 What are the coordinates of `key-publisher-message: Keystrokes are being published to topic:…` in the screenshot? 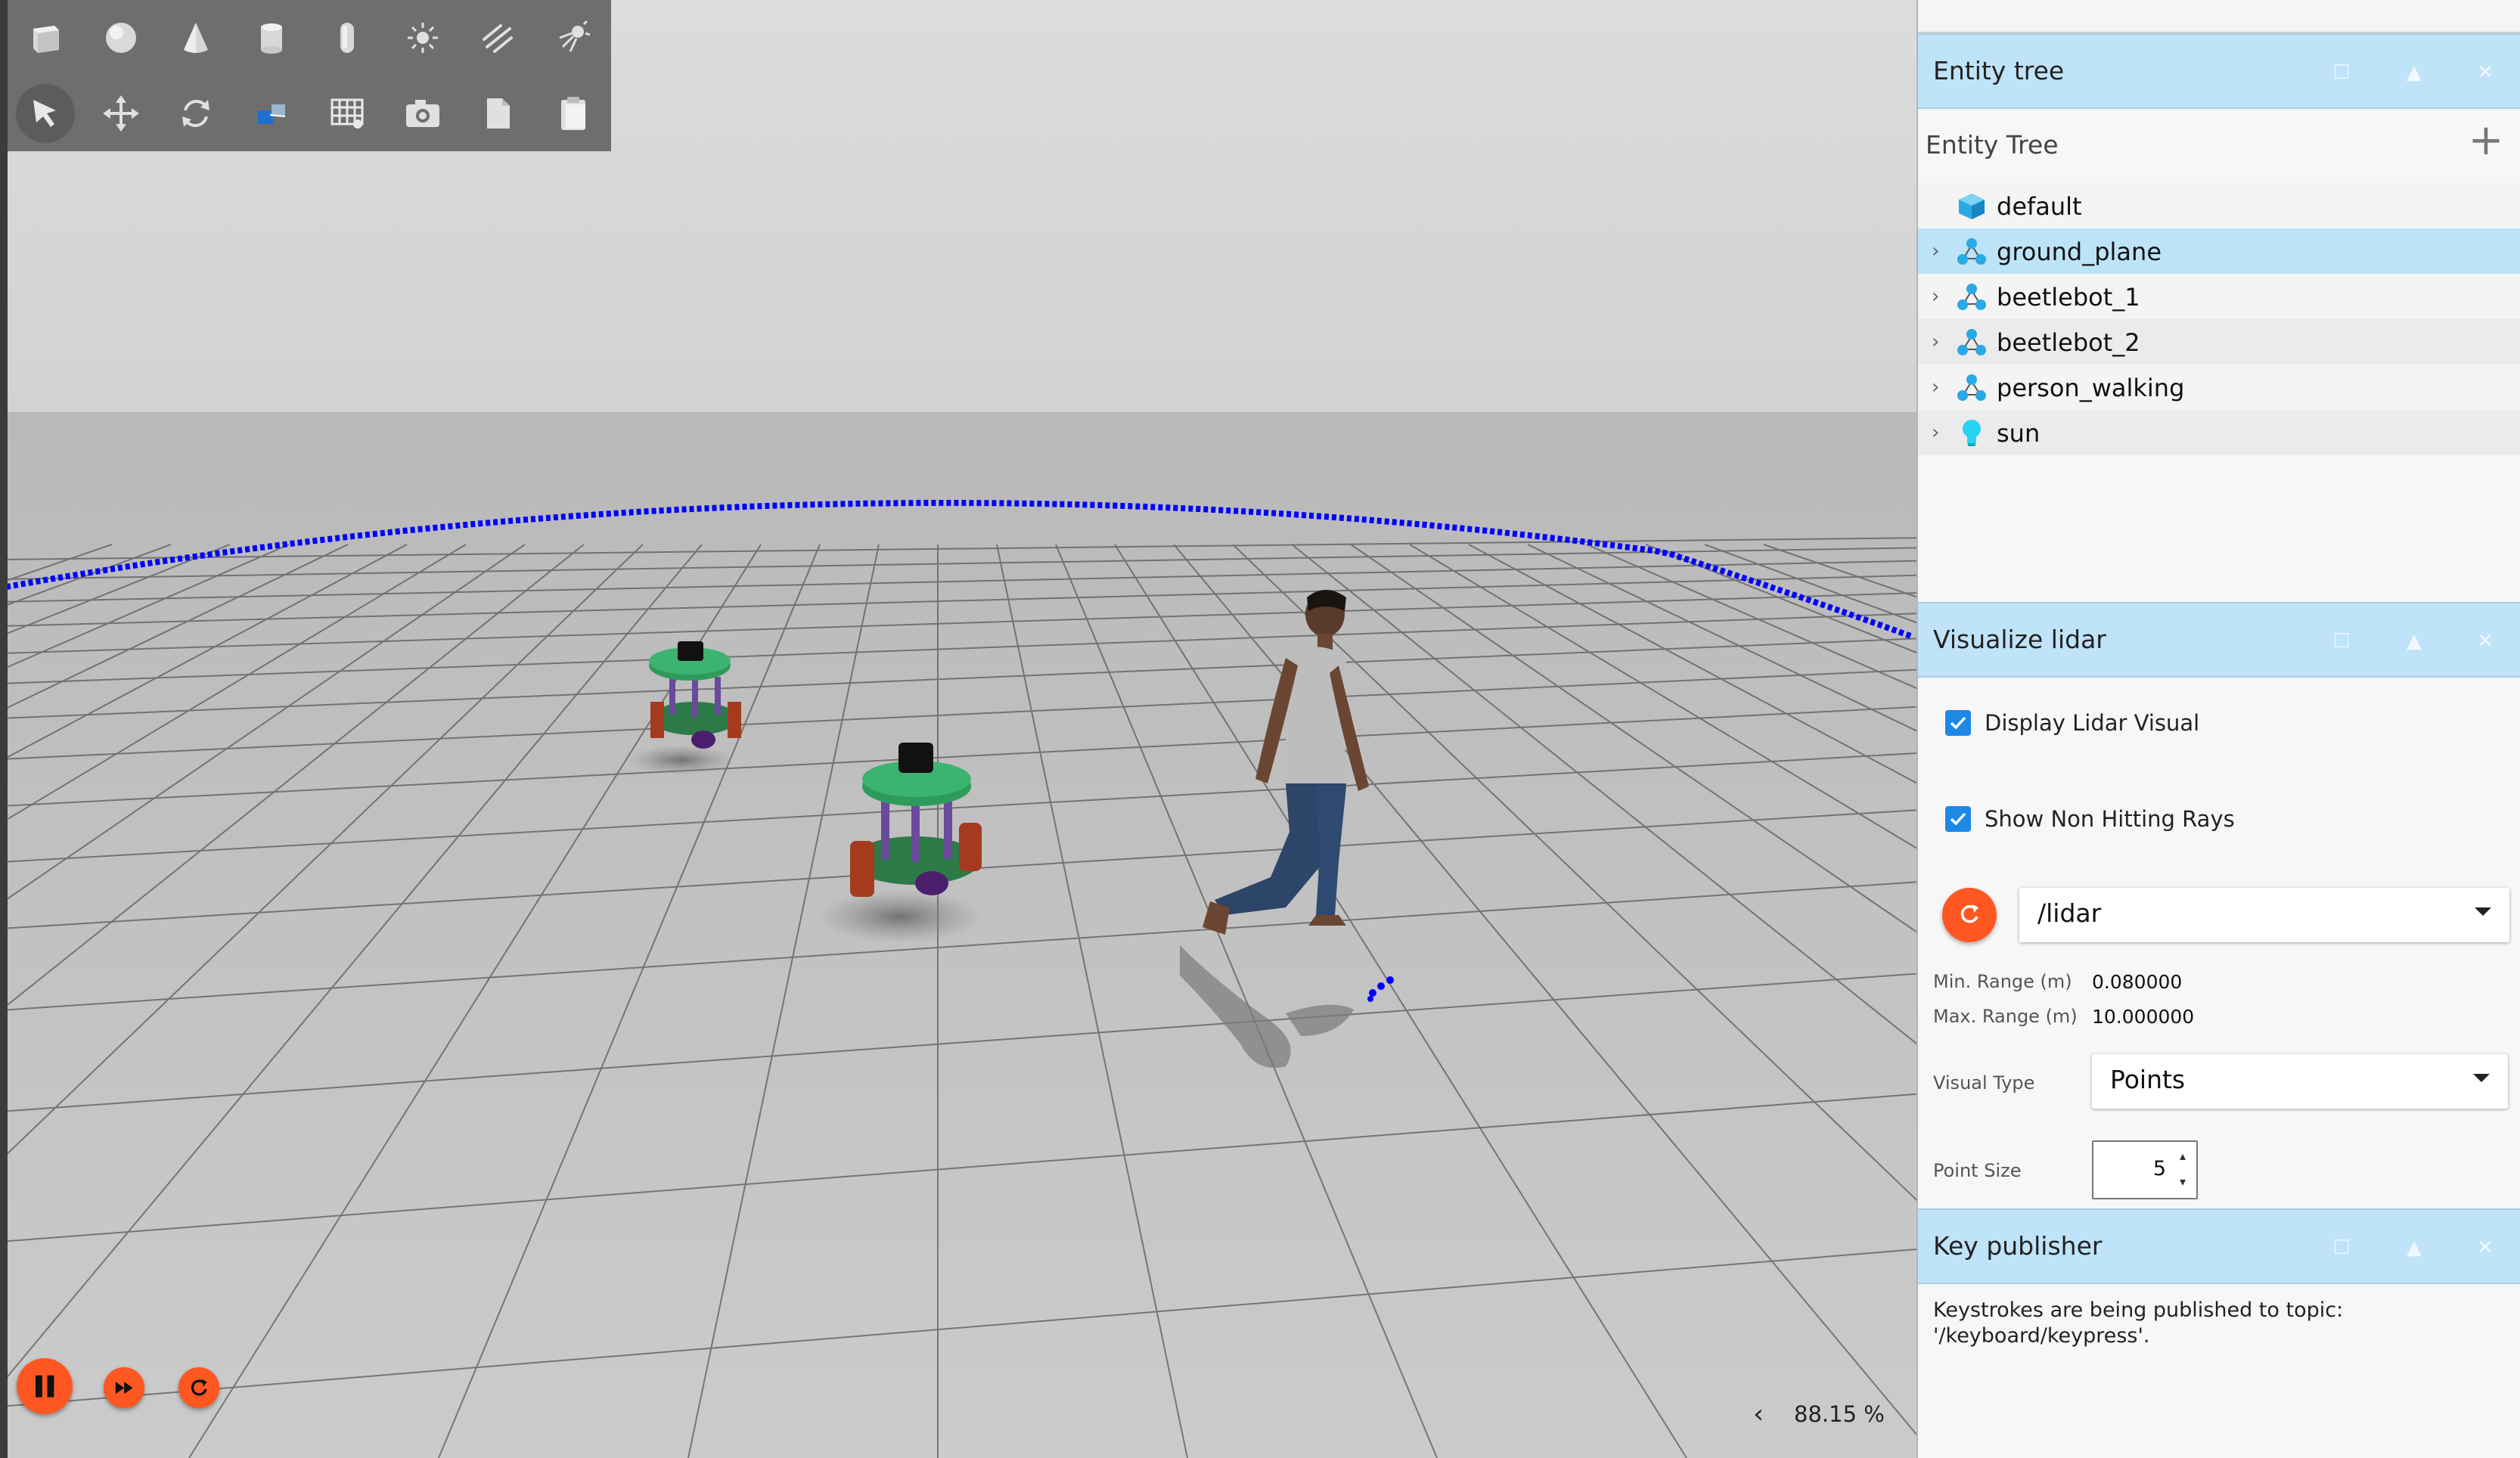 It's located at (2138, 1323).